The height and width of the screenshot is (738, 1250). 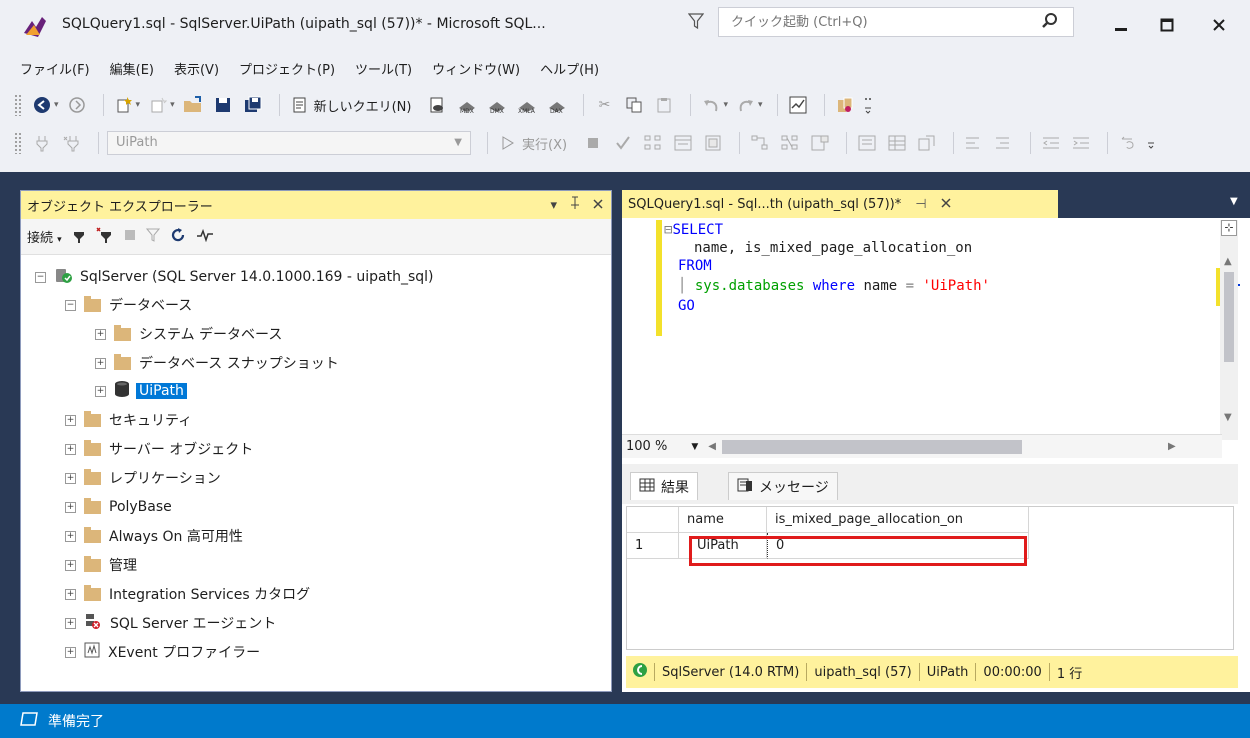 What do you see at coordinates (154, 536) in the screenshot?
I see `tree-node-always-on: + Always On 高可用性` at bounding box center [154, 536].